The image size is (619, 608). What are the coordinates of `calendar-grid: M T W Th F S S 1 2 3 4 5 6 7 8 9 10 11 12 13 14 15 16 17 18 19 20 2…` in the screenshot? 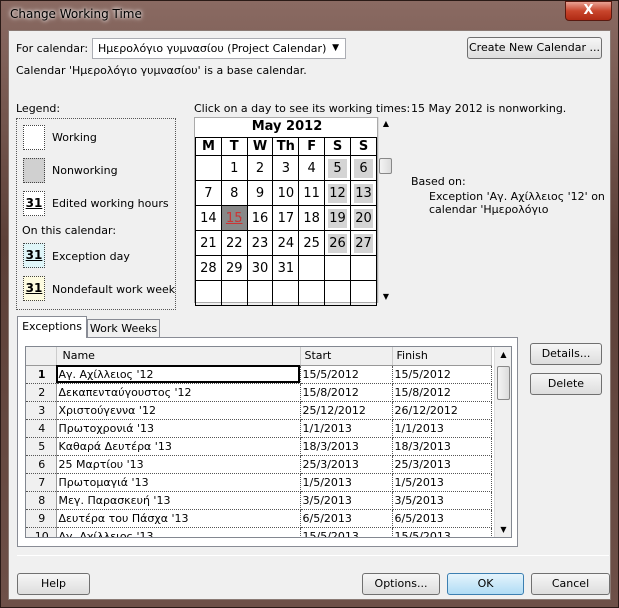 It's located at (286, 221).